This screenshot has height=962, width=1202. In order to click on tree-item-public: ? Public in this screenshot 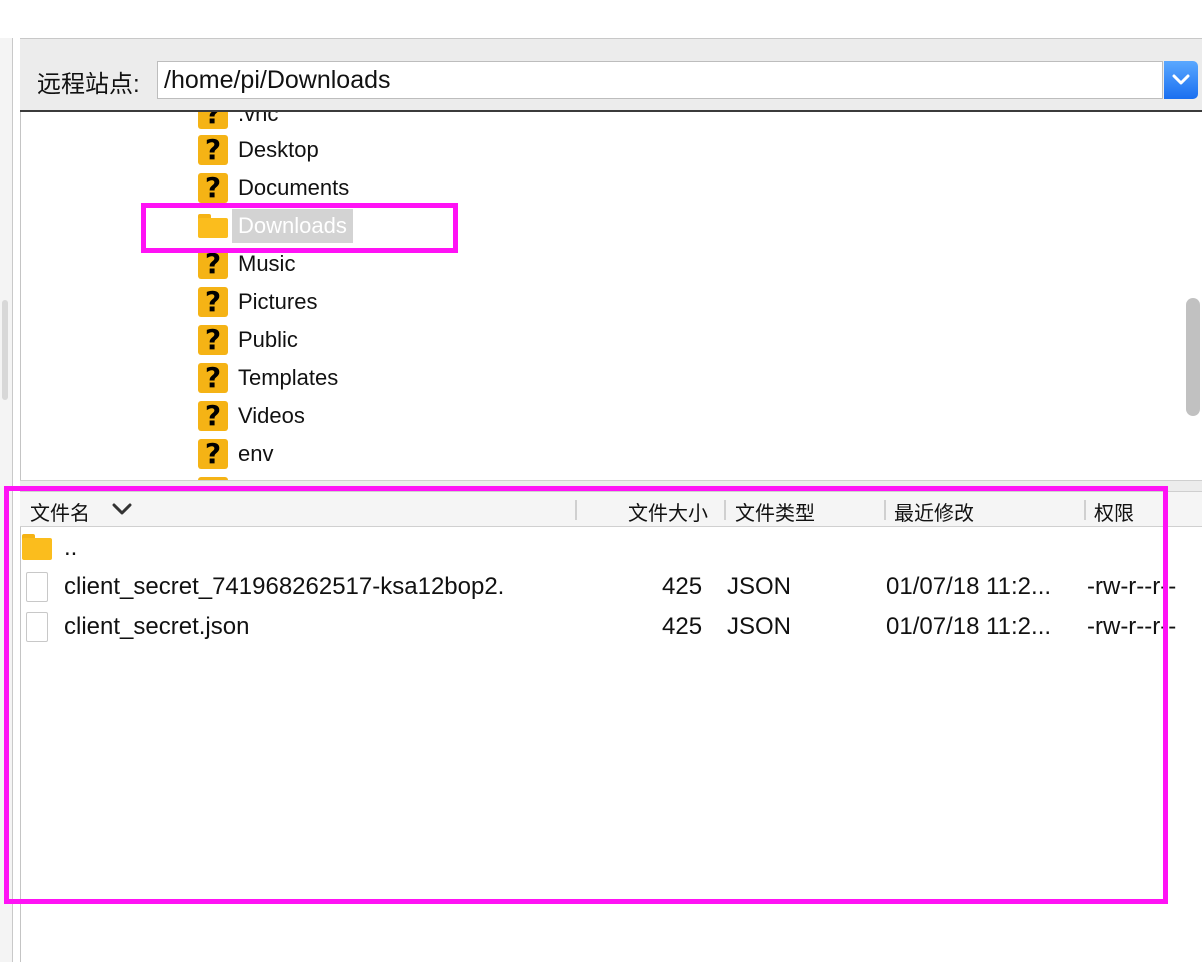, I will do `click(248, 340)`.